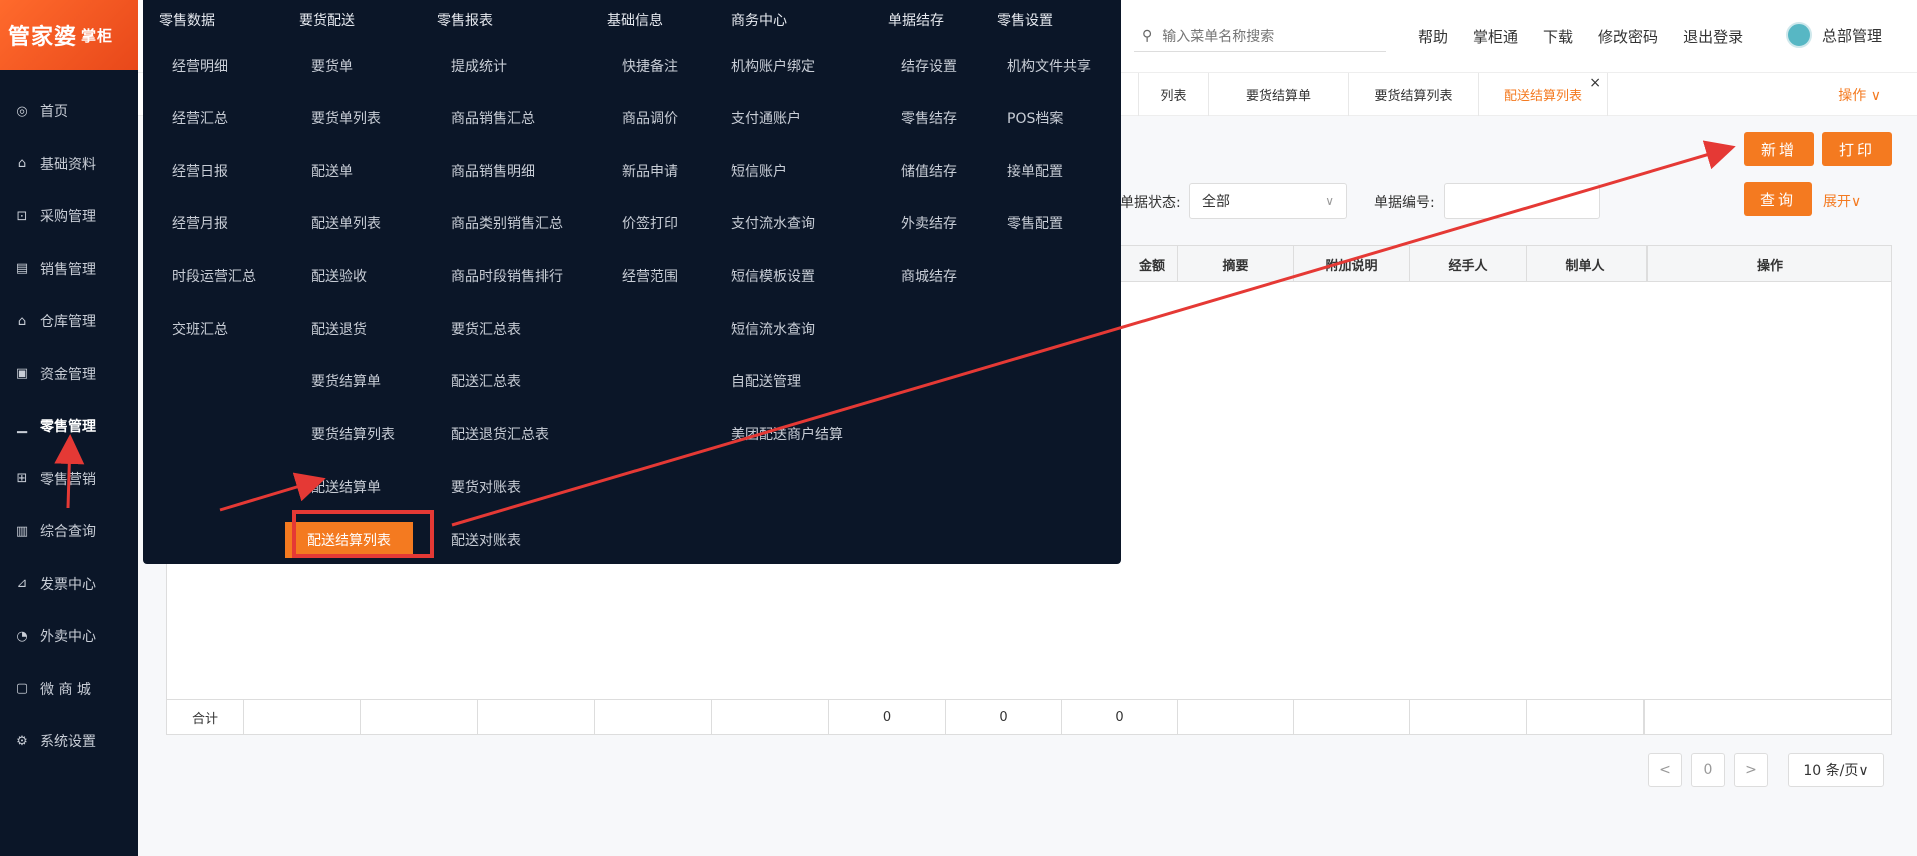  Describe the element at coordinates (187, 21) in the screenshot. I see `menu-group-header: 零售数据` at that location.